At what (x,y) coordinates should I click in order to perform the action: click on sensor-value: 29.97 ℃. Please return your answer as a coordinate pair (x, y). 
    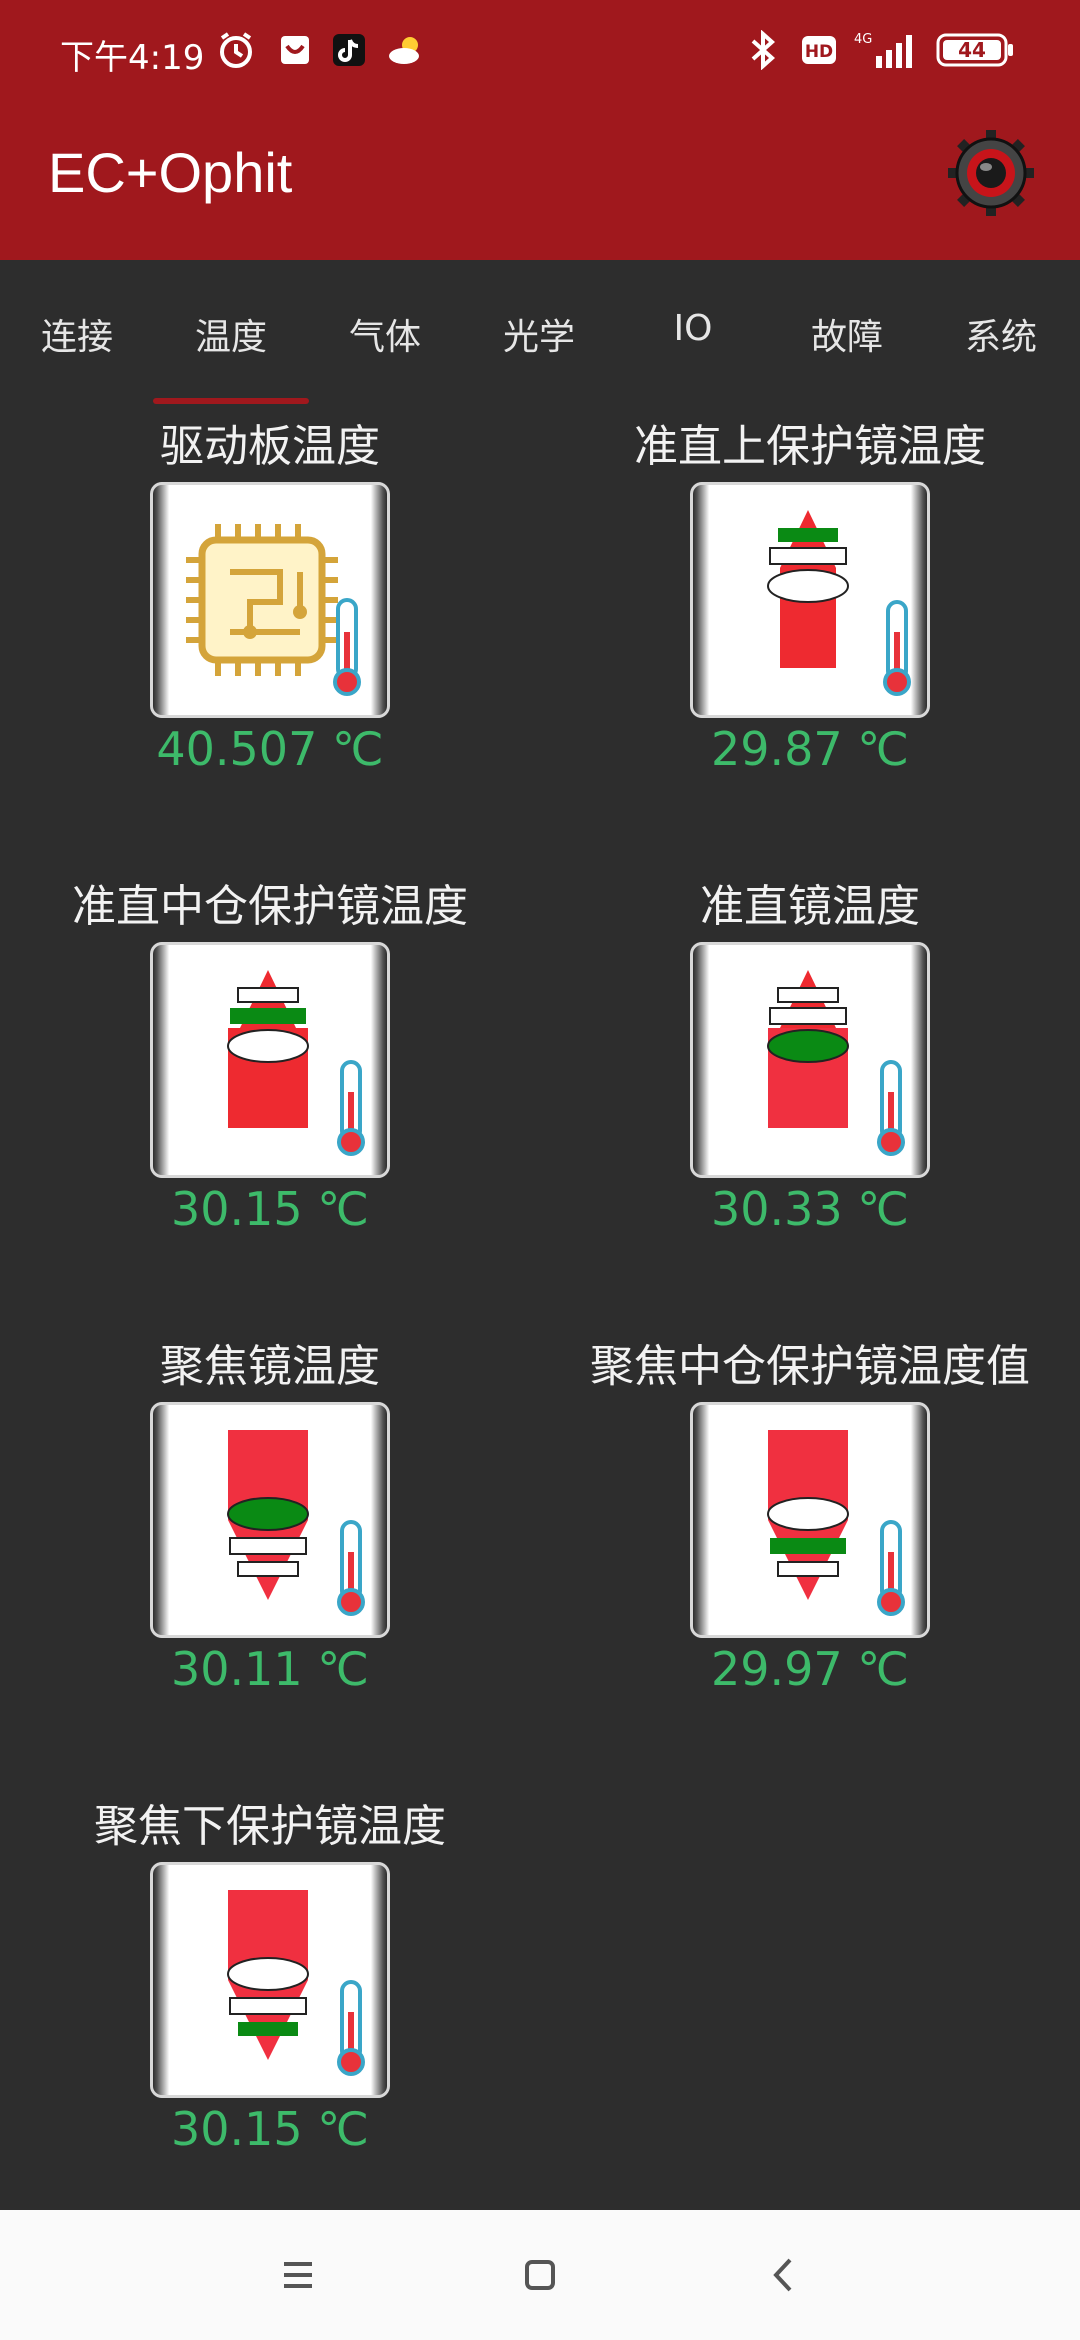
    Looking at the image, I should click on (810, 1669).